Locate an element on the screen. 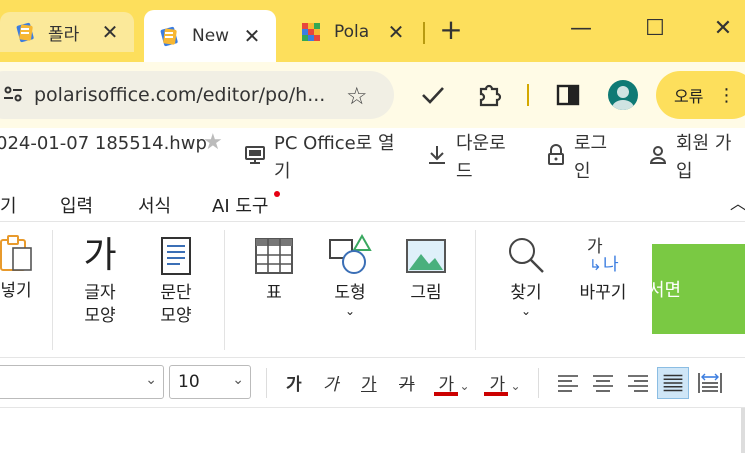 Image resolution: width=745 pixels, height=453 pixels. highlight-swatch is located at coordinates (496, 394).